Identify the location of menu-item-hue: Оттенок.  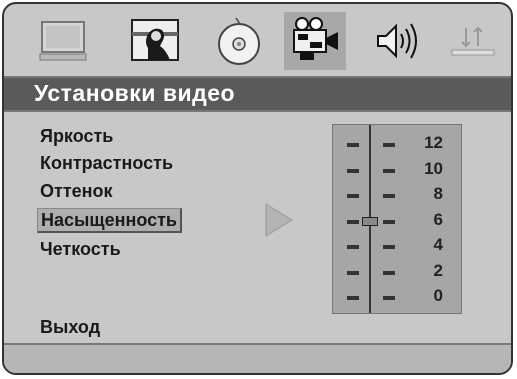
(76, 191).